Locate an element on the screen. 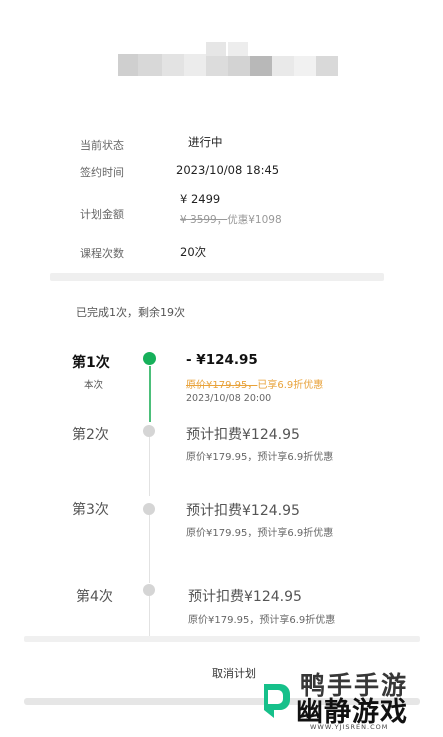  status-value: 进行中 is located at coordinates (205, 142).